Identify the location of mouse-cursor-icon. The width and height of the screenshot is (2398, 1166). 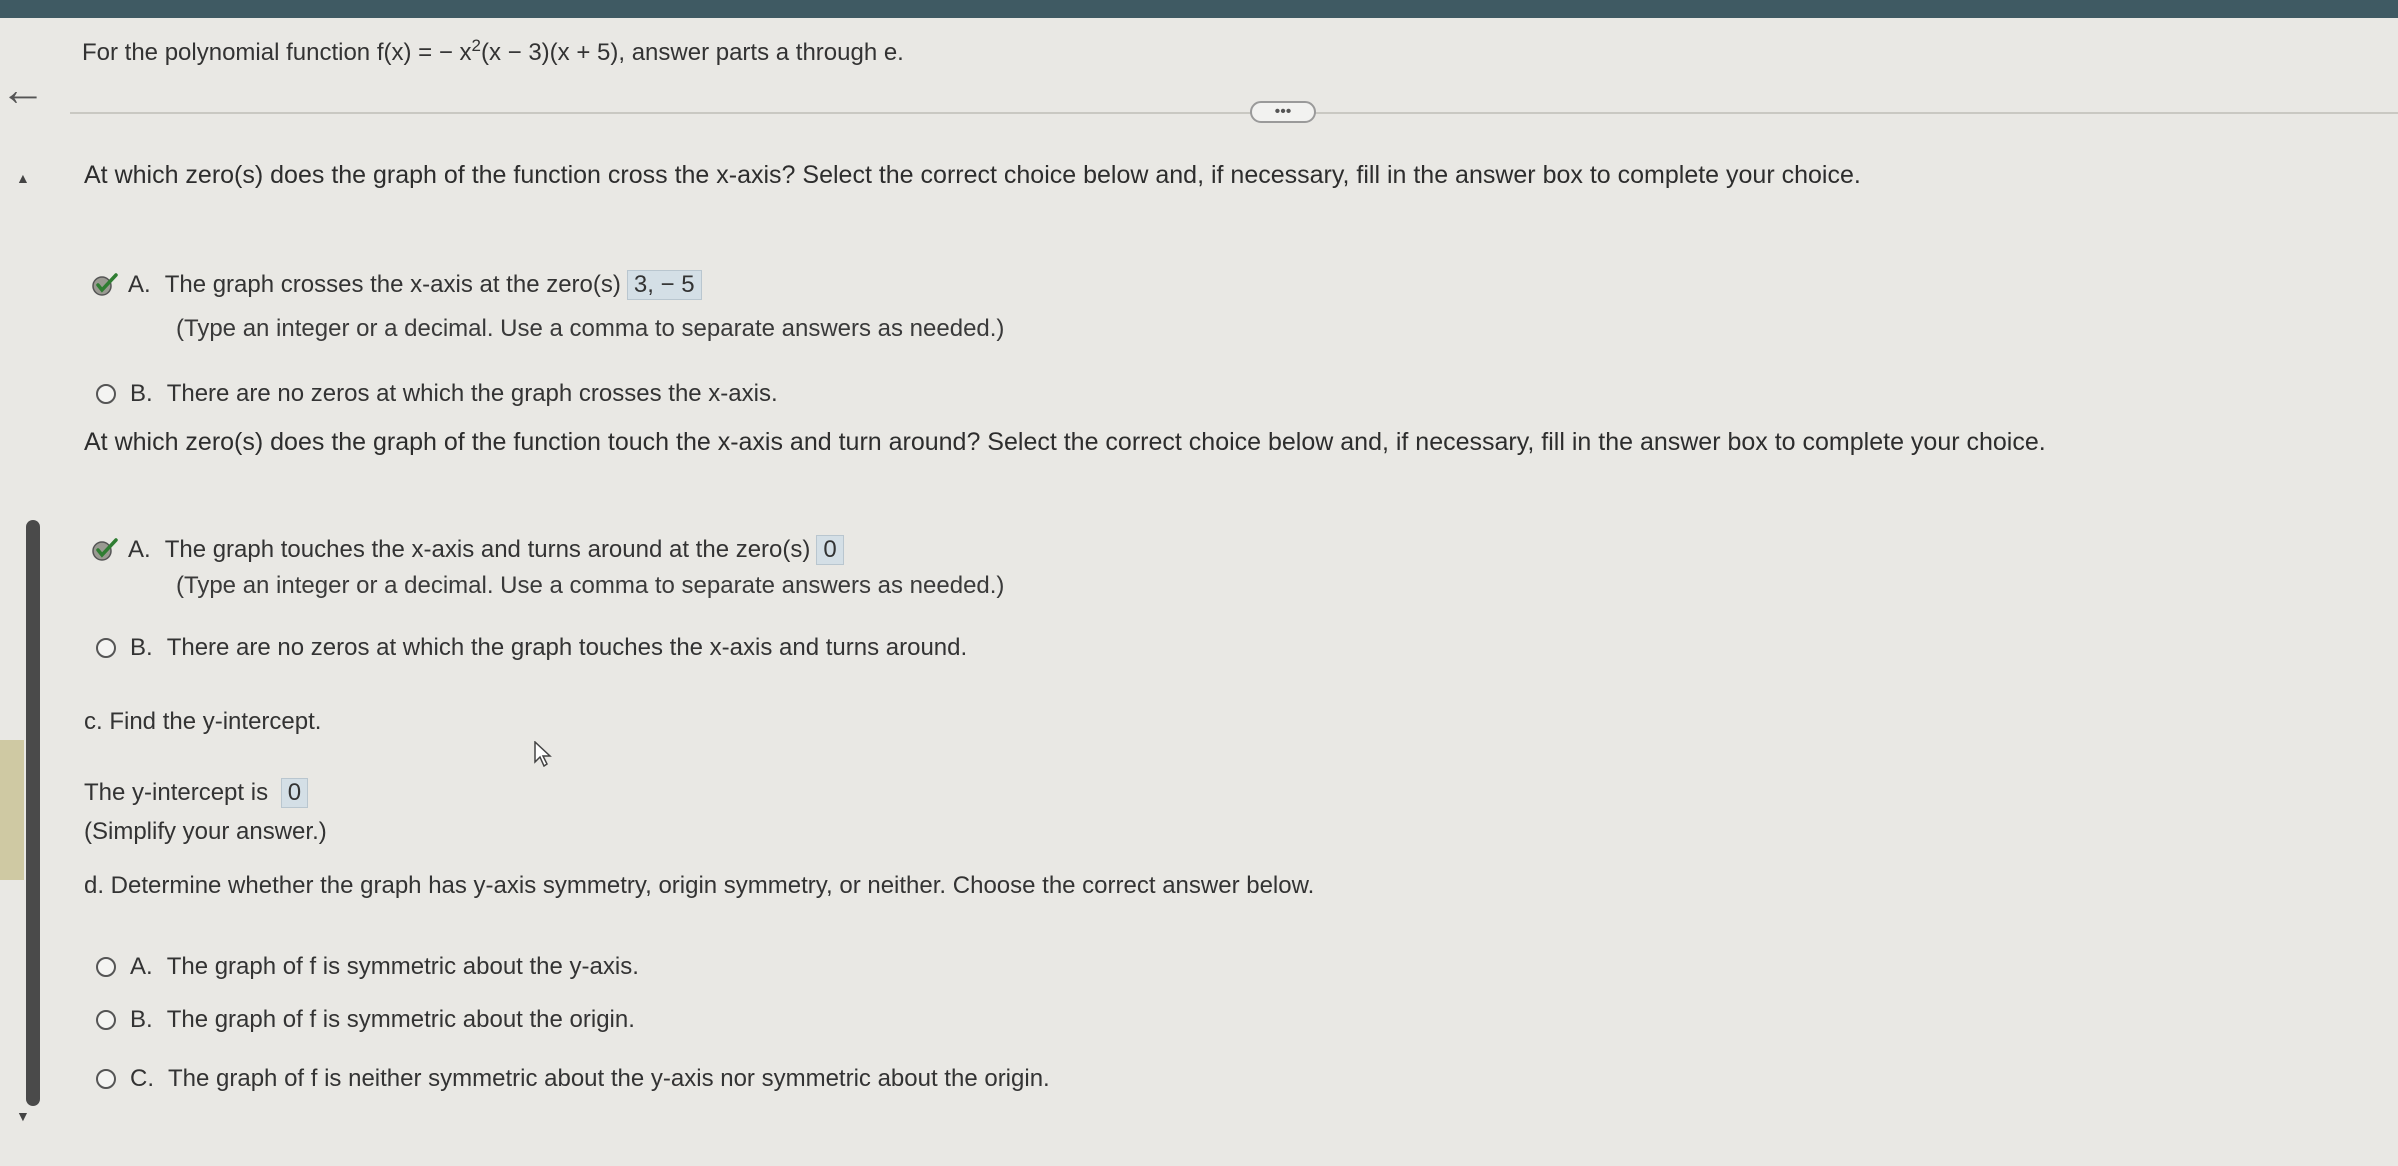
(543, 756).